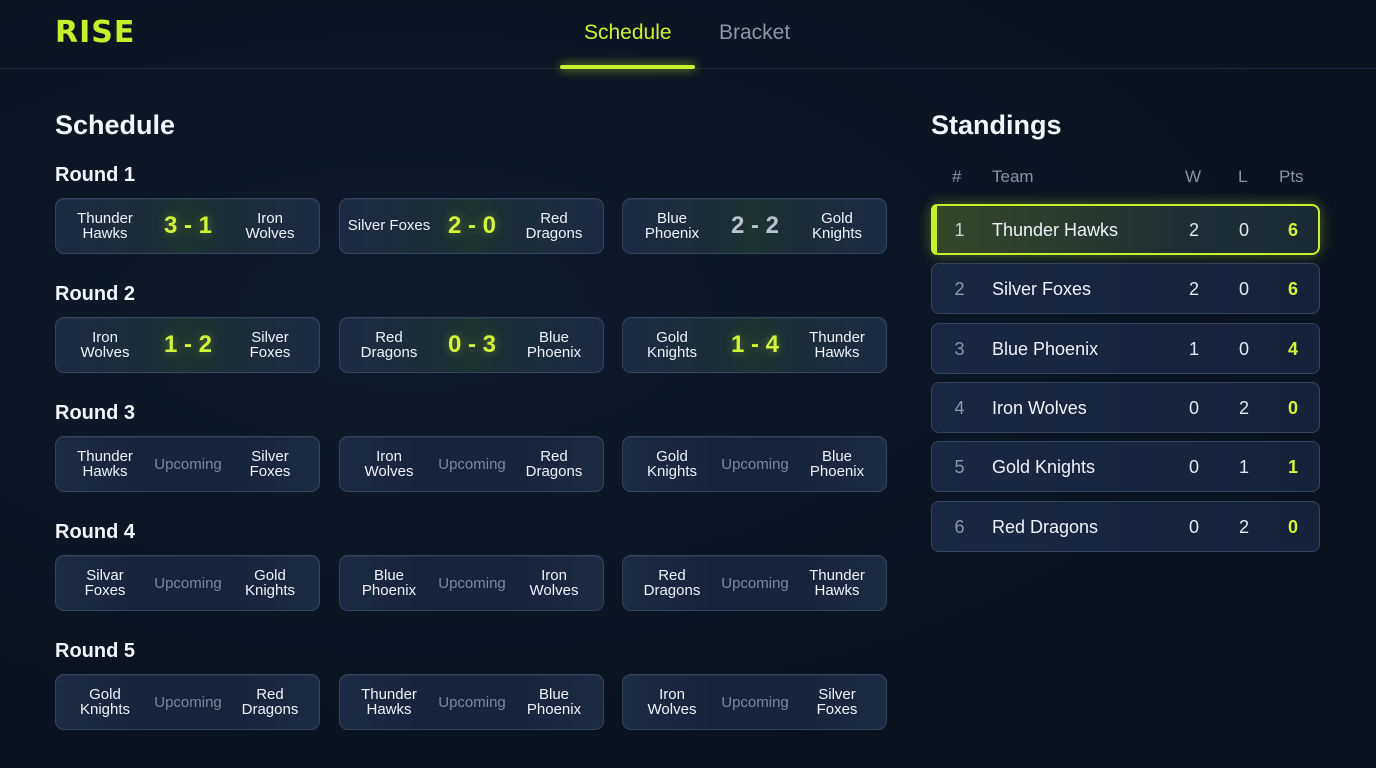  I want to click on active-tab-indicator, so click(627, 67).